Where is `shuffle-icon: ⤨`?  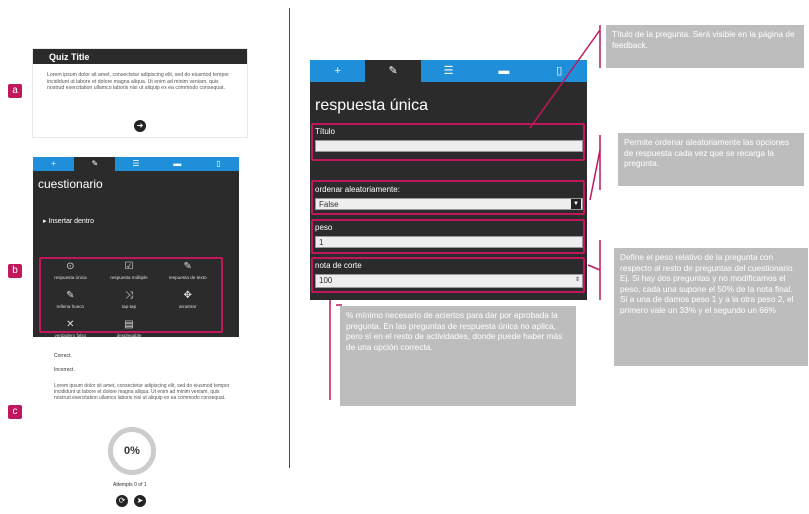
shuffle-icon: ⤨ is located at coordinates (128, 295).